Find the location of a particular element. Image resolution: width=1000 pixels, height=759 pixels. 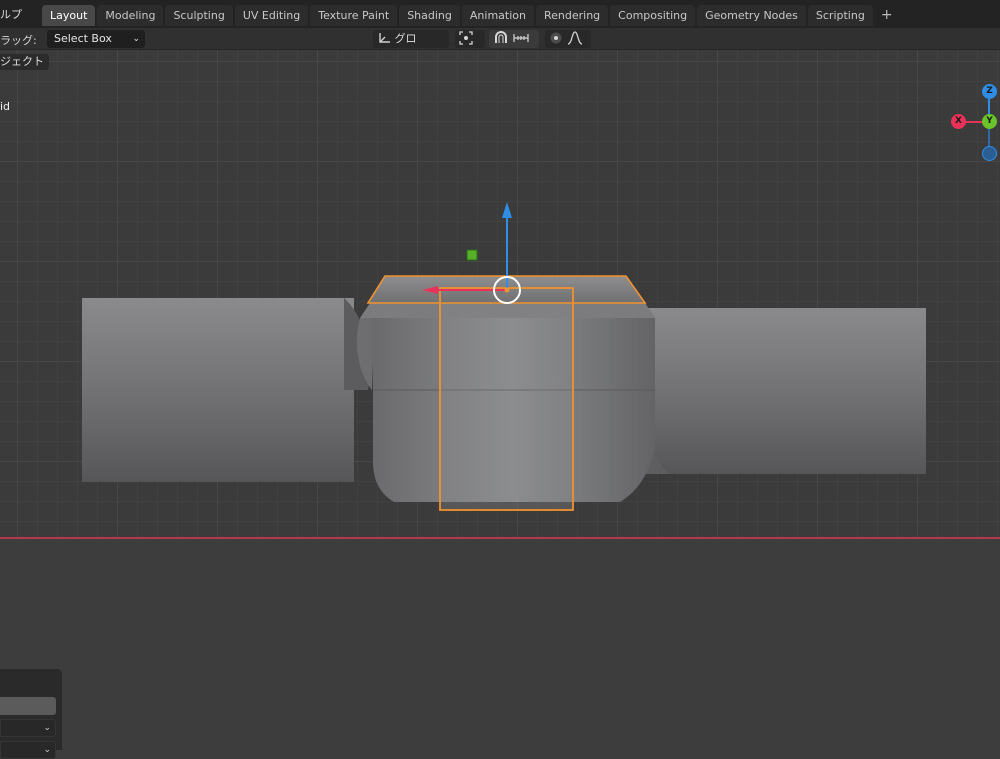

snap-magnet-icon is located at coordinates (501, 37).